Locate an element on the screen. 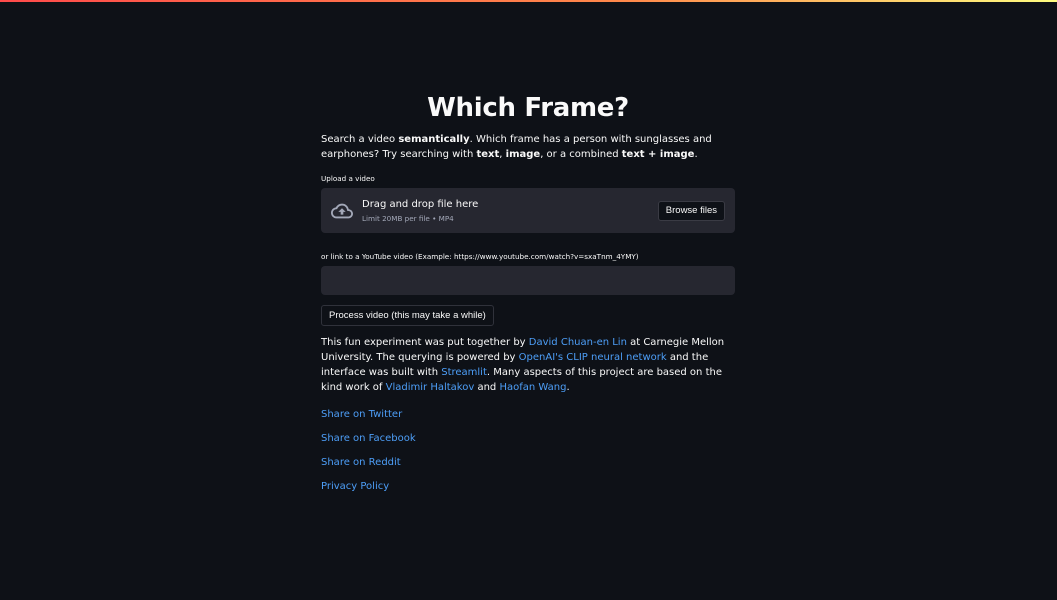 This screenshot has width=1057, height=600. cloud-upload-icon is located at coordinates (342, 210).